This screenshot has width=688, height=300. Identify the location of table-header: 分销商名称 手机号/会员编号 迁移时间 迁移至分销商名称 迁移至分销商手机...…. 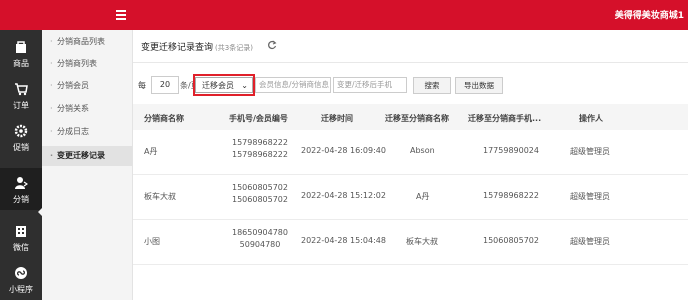
(410, 117).